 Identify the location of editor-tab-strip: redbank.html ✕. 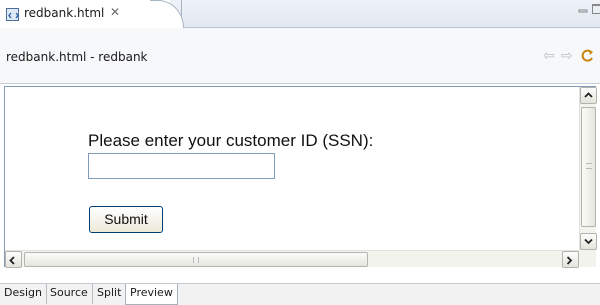
(300, 14).